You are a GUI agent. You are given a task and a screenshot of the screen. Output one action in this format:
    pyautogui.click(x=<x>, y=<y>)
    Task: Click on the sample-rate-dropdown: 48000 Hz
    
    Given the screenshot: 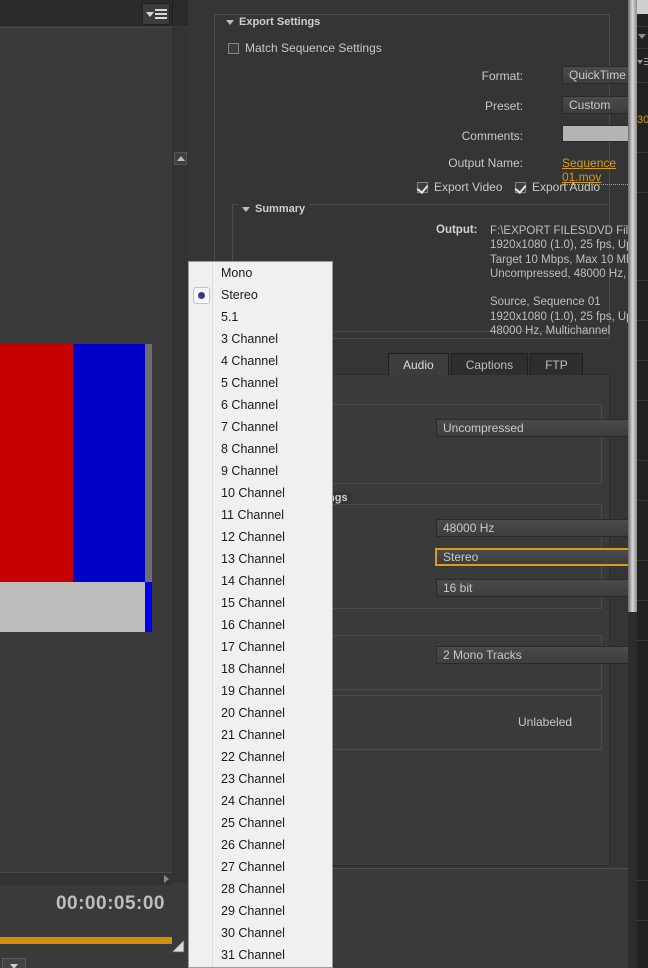 What is the action you would take?
    pyautogui.click(x=542, y=528)
    